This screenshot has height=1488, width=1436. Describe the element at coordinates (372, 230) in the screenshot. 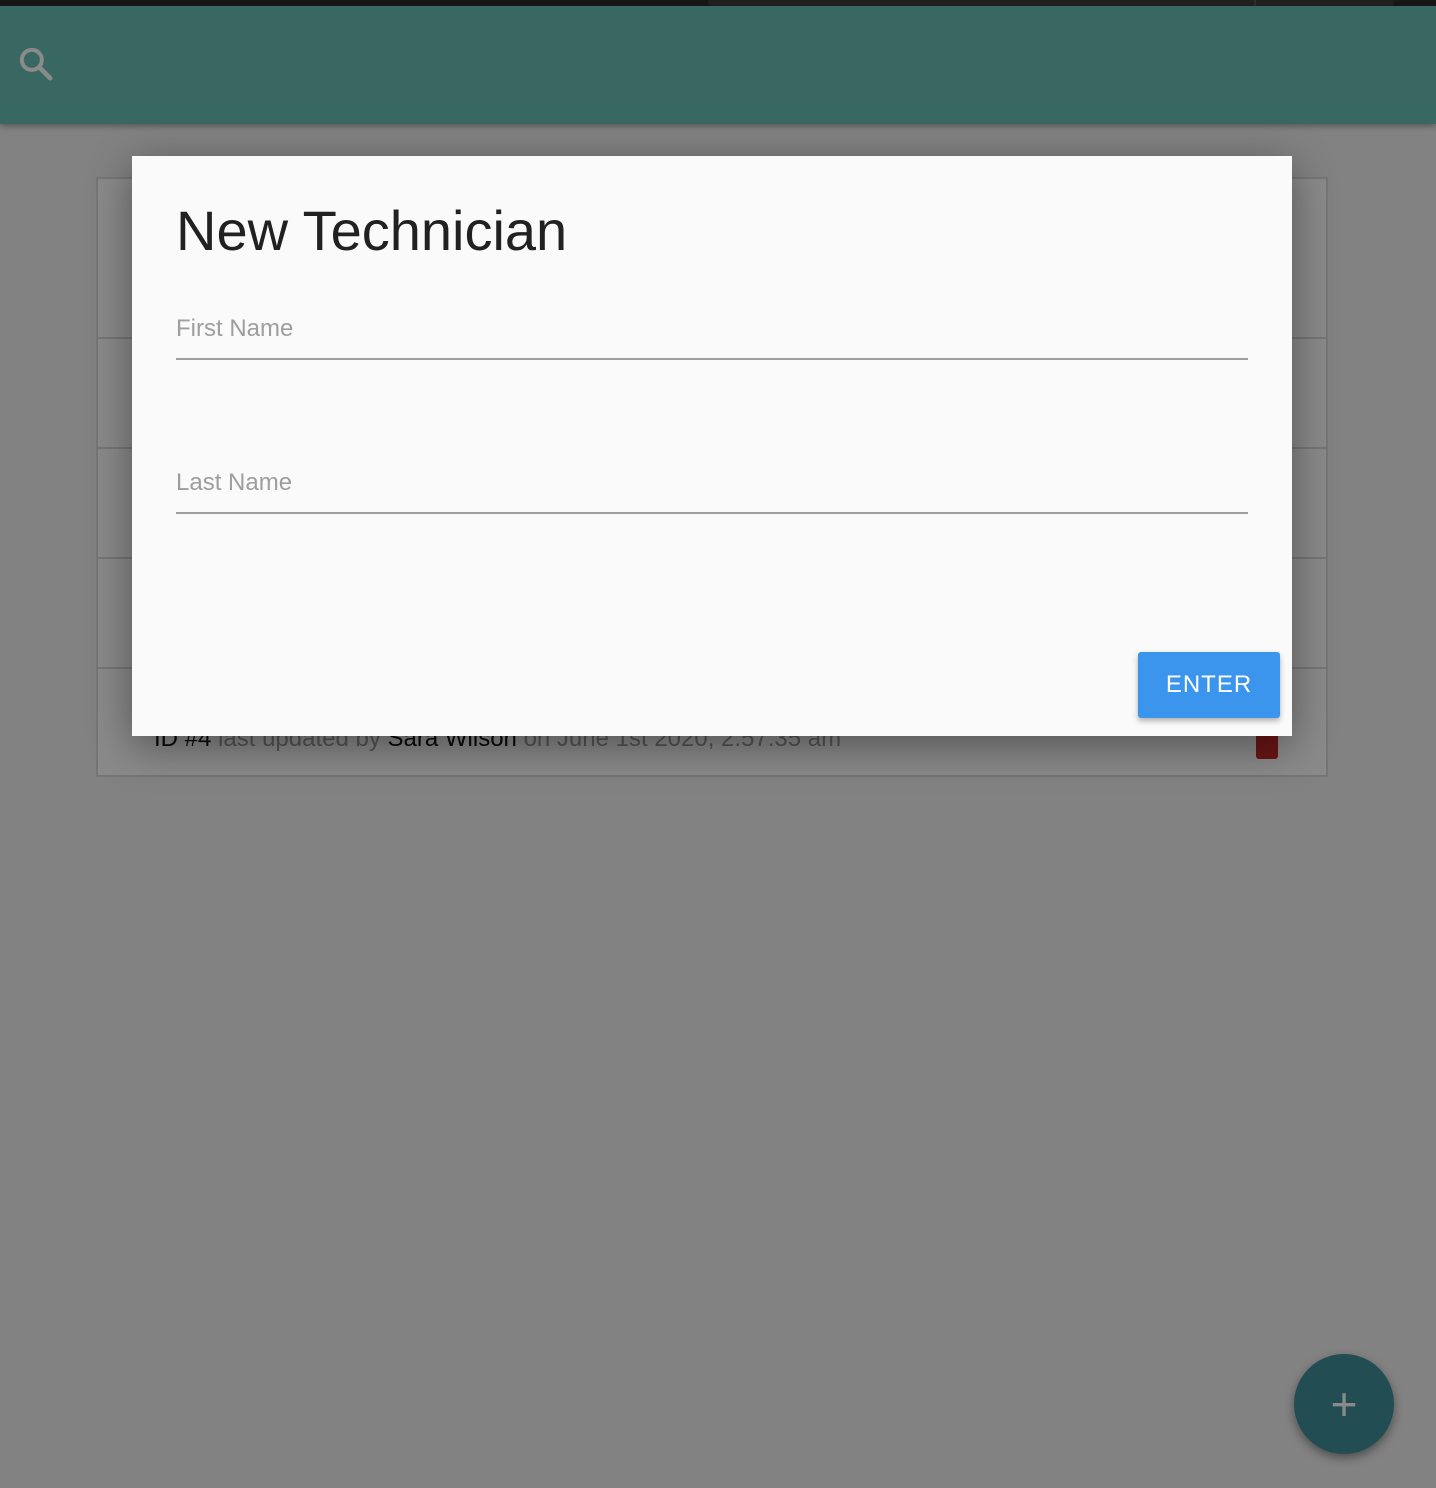

I see `dialog-title: New Technician` at that location.